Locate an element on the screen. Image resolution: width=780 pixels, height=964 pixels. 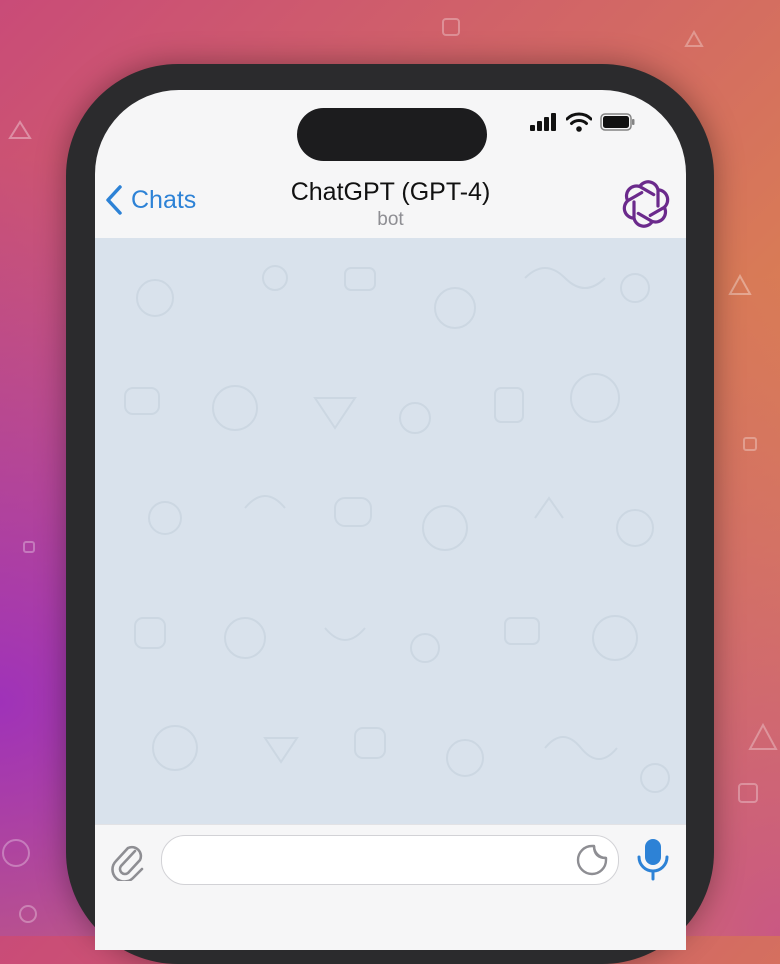
chat-header: Chats ChatGPT (GPT-4) bot is located at coordinates (390, 204).